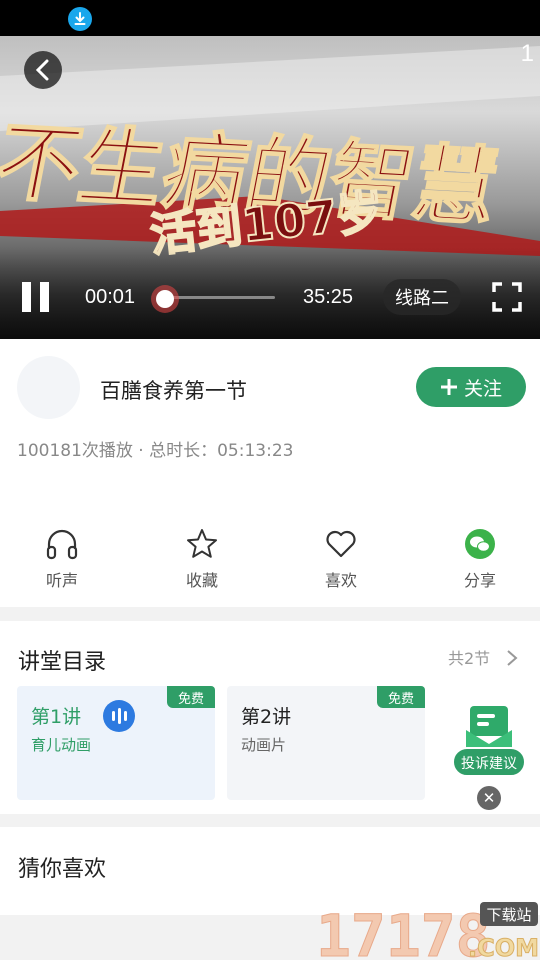 Image resolution: width=540 pixels, height=960 pixels. What do you see at coordinates (266, 717) in the screenshot?
I see `lesson-title: 第2讲` at bounding box center [266, 717].